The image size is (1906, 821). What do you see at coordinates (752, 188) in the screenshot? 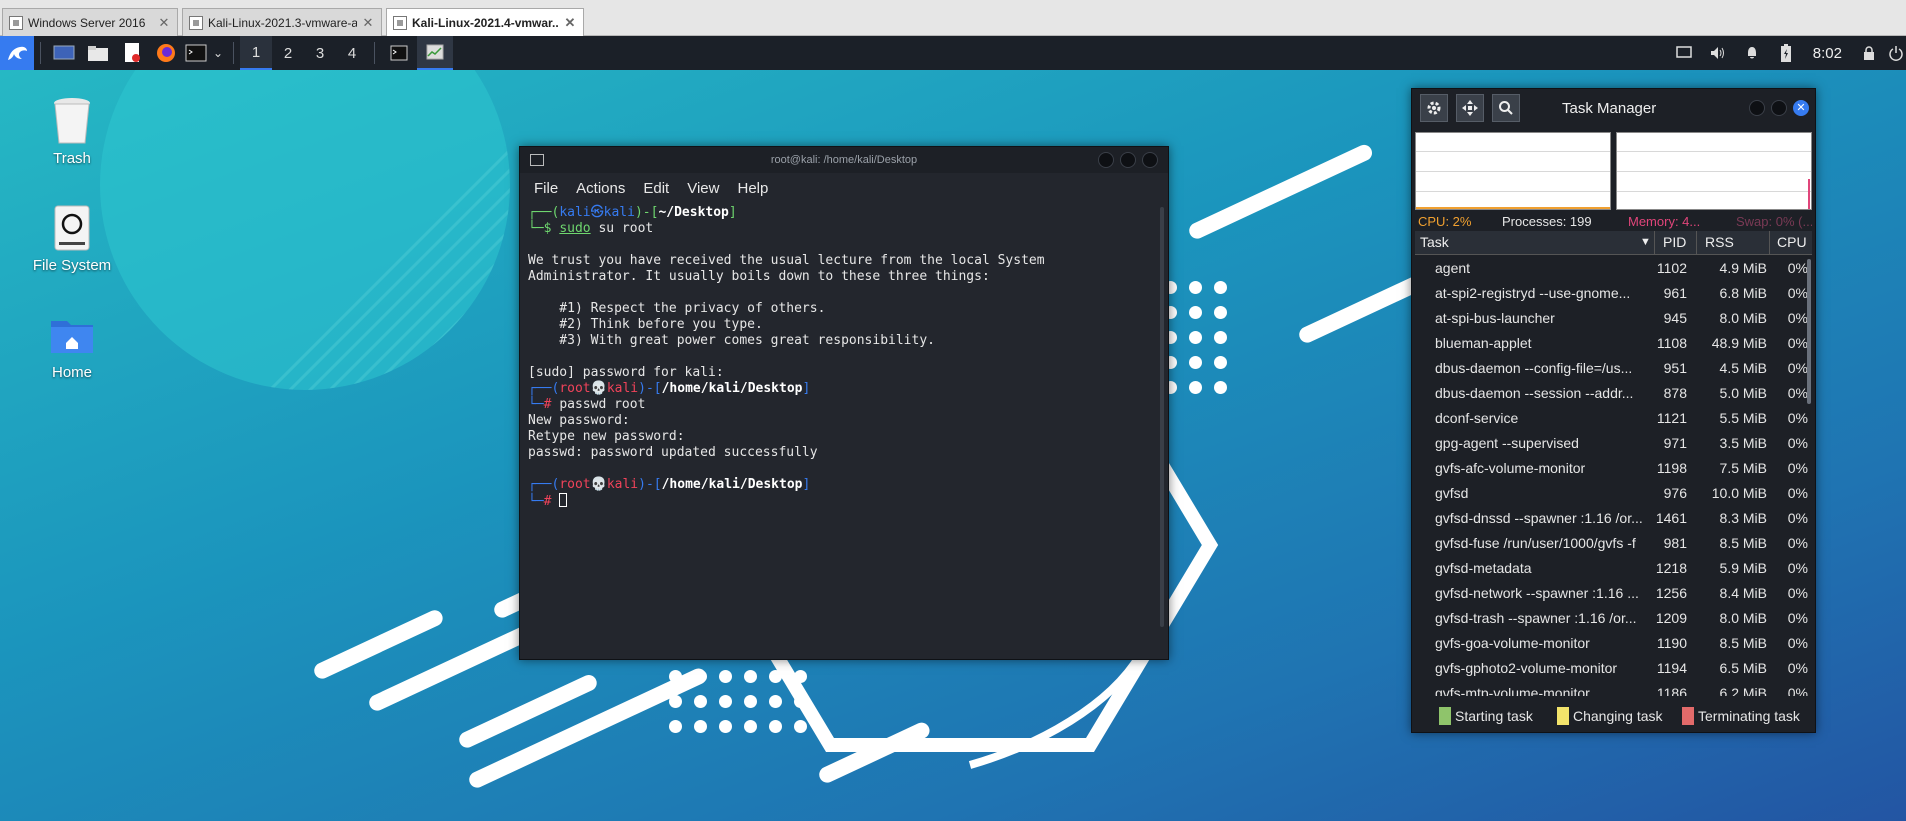
I see `menu-help: Help` at bounding box center [752, 188].